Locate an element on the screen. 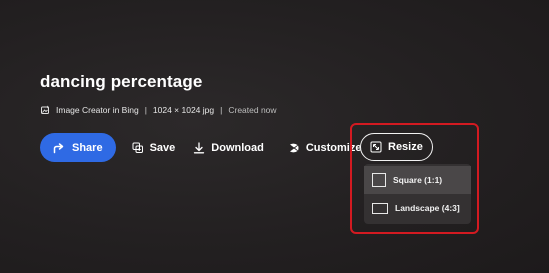 This screenshot has height=273, width=549. resize-option-label: Square (1:1) is located at coordinates (418, 180).